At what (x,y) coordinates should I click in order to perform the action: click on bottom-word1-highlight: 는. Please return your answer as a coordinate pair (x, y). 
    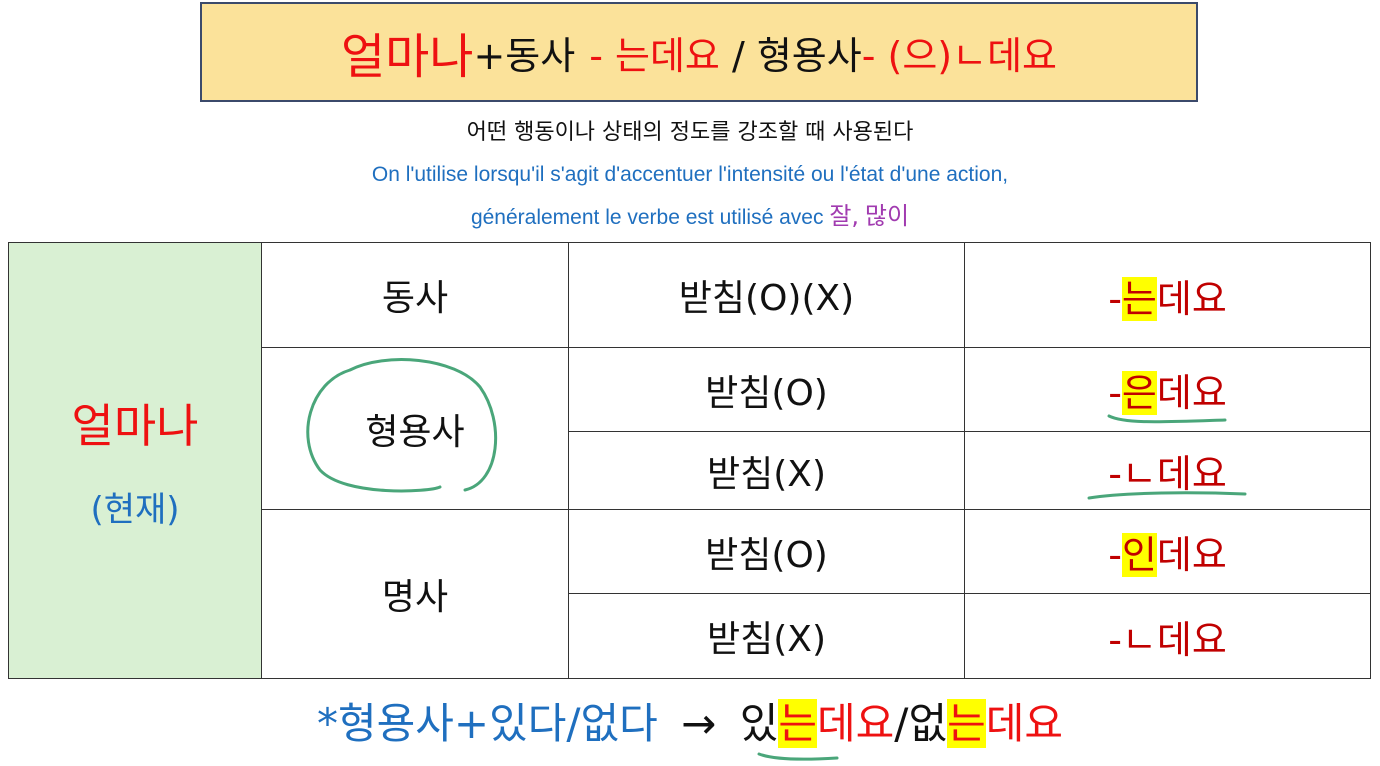
    Looking at the image, I should click on (798, 723).